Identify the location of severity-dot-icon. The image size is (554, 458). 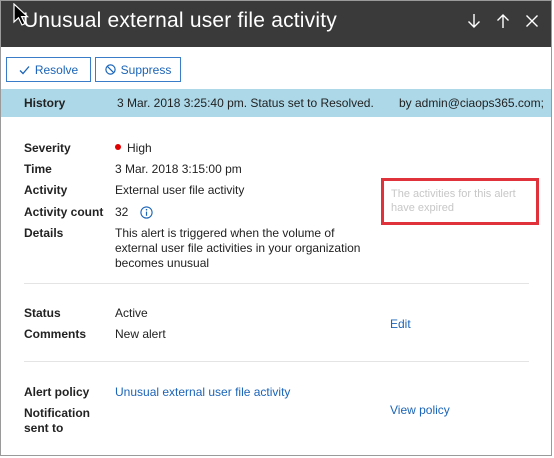
(118, 147).